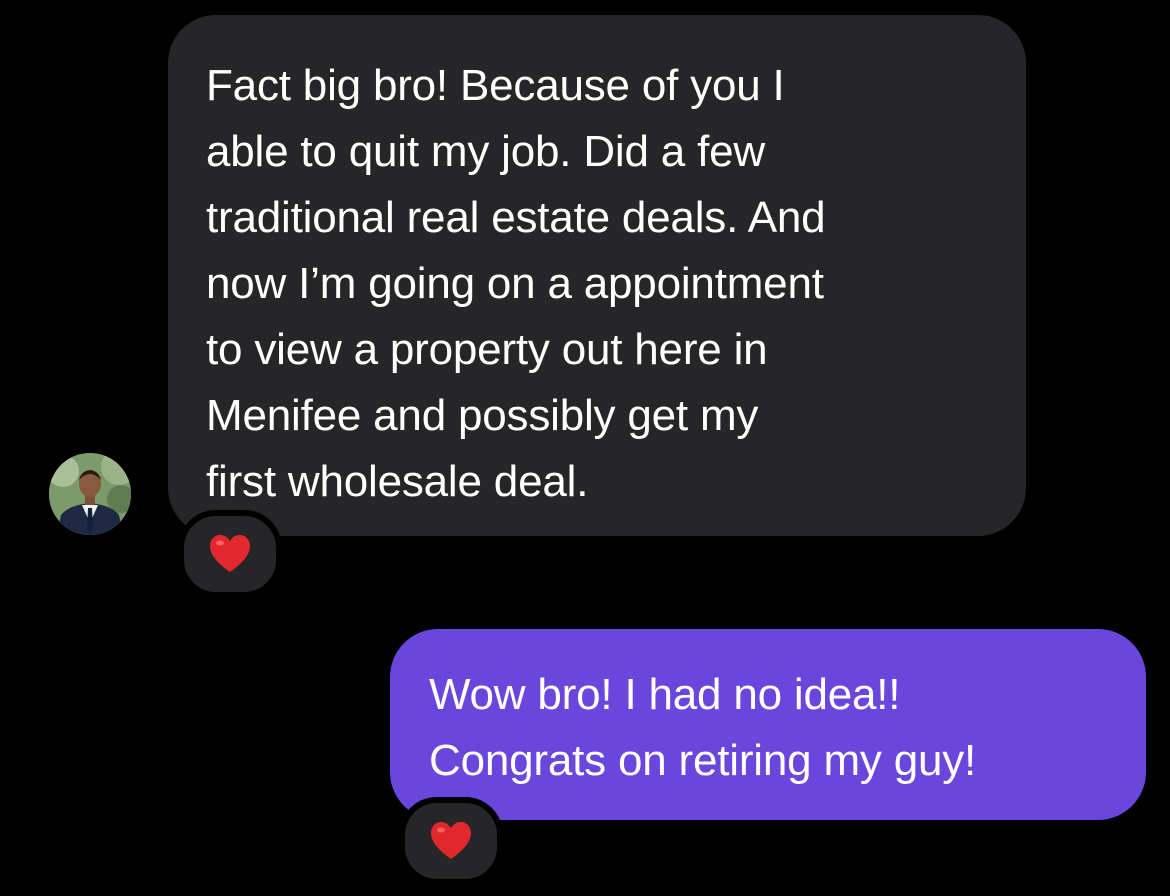  I want to click on message-line: first wholesale deal., so click(397, 481).